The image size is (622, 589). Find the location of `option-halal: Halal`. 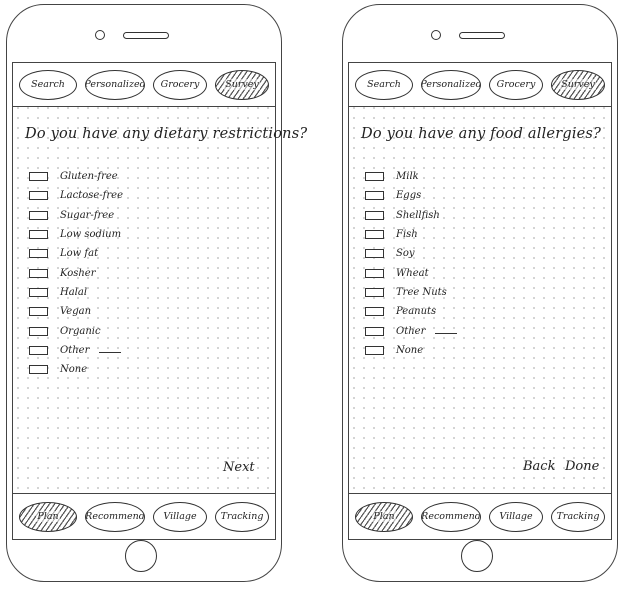

option-halal: Halal is located at coordinates (76, 292).